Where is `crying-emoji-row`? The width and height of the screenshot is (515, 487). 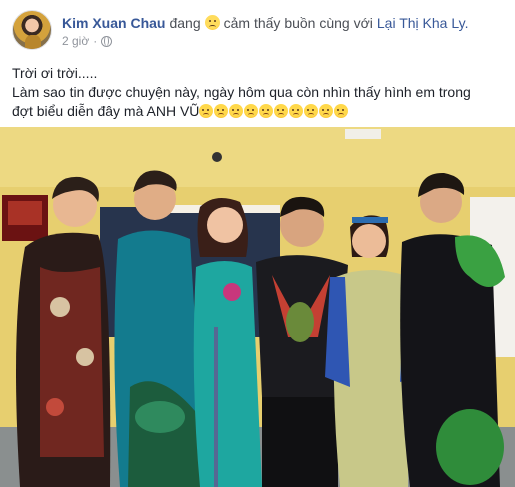 crying-emoji-row is located at coordinates (274, 113).